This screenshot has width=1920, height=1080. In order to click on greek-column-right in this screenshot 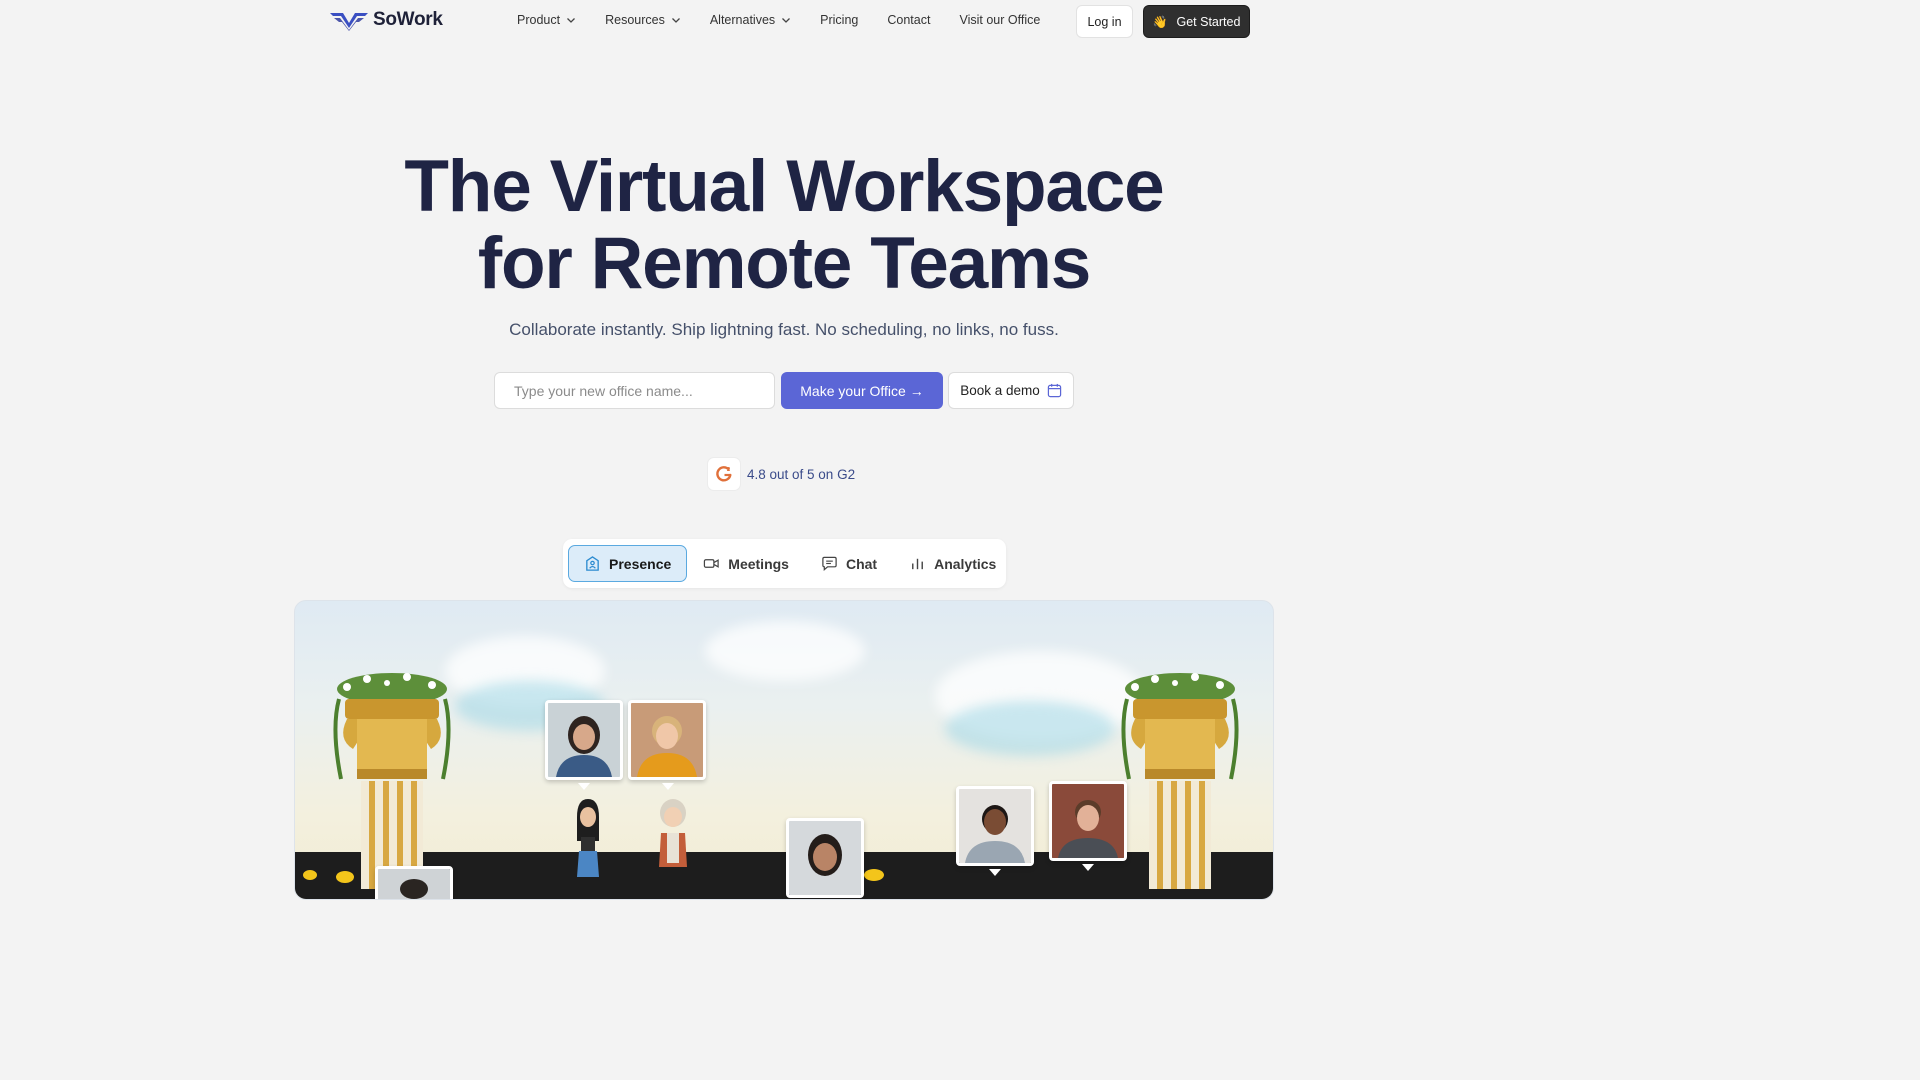, I will do `click(1180, 781)`.